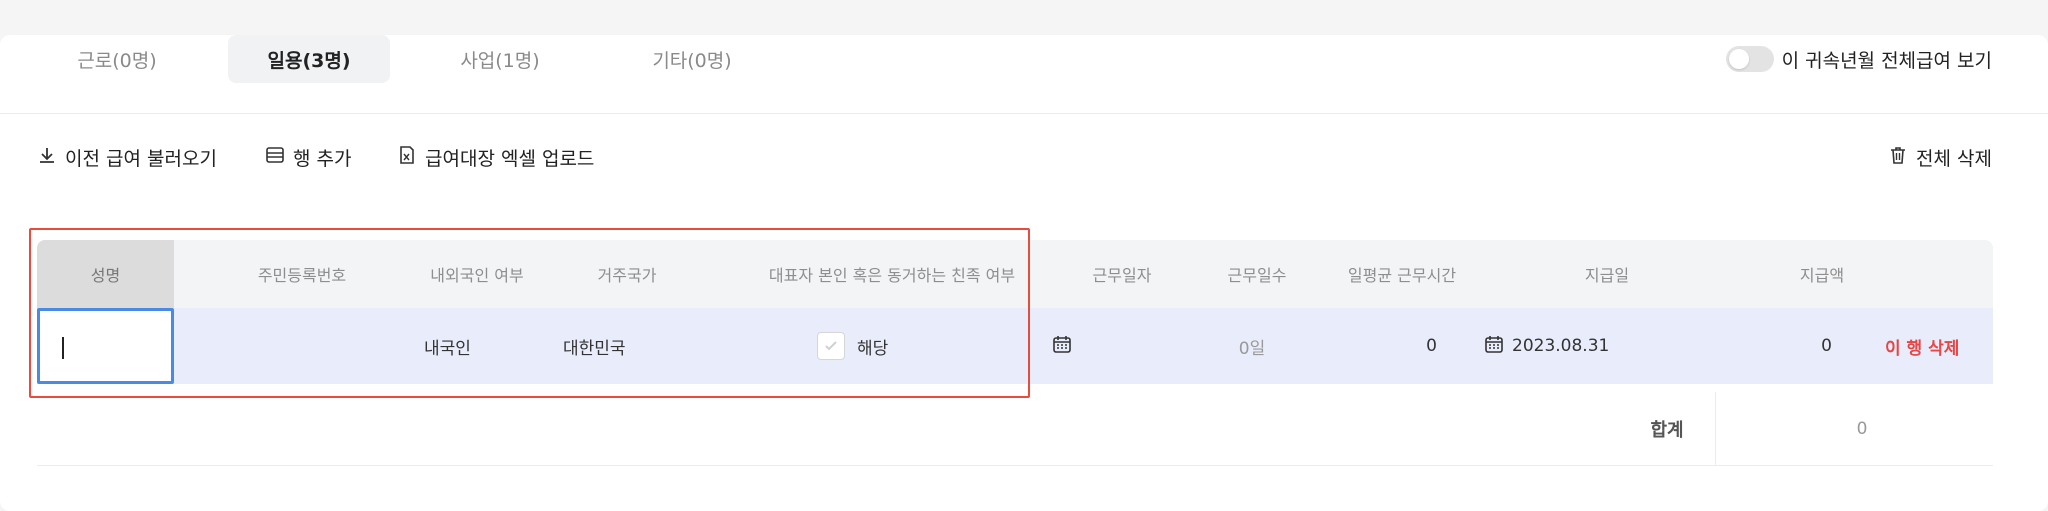 The width and height of the screenshot is (2048, 511). I want to click on full-payroll-toggle-label: 이 귀속년월 전체급여 보기, so click(1886, 60).